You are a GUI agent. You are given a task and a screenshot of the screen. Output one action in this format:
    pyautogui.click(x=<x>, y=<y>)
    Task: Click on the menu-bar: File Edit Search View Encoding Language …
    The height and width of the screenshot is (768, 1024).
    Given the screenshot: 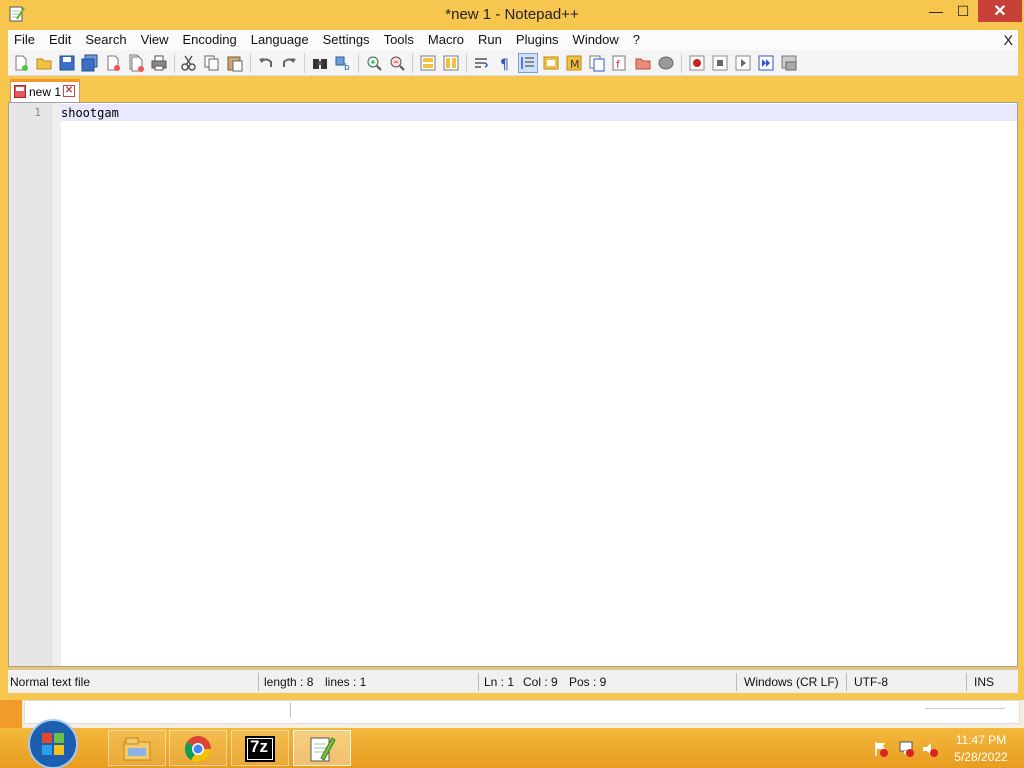 What is the action you would take?
    pyautogui.click(x=513, y=40)
    